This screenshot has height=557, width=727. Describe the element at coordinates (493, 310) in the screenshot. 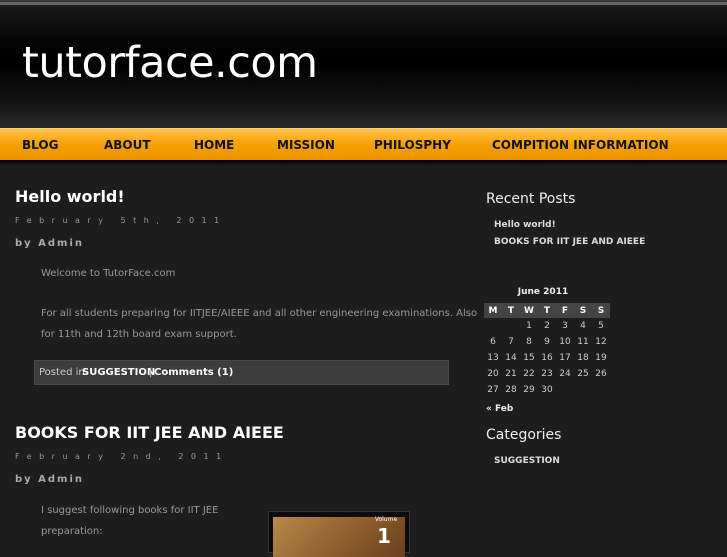

I see `calendar-day-header: M` at that location.